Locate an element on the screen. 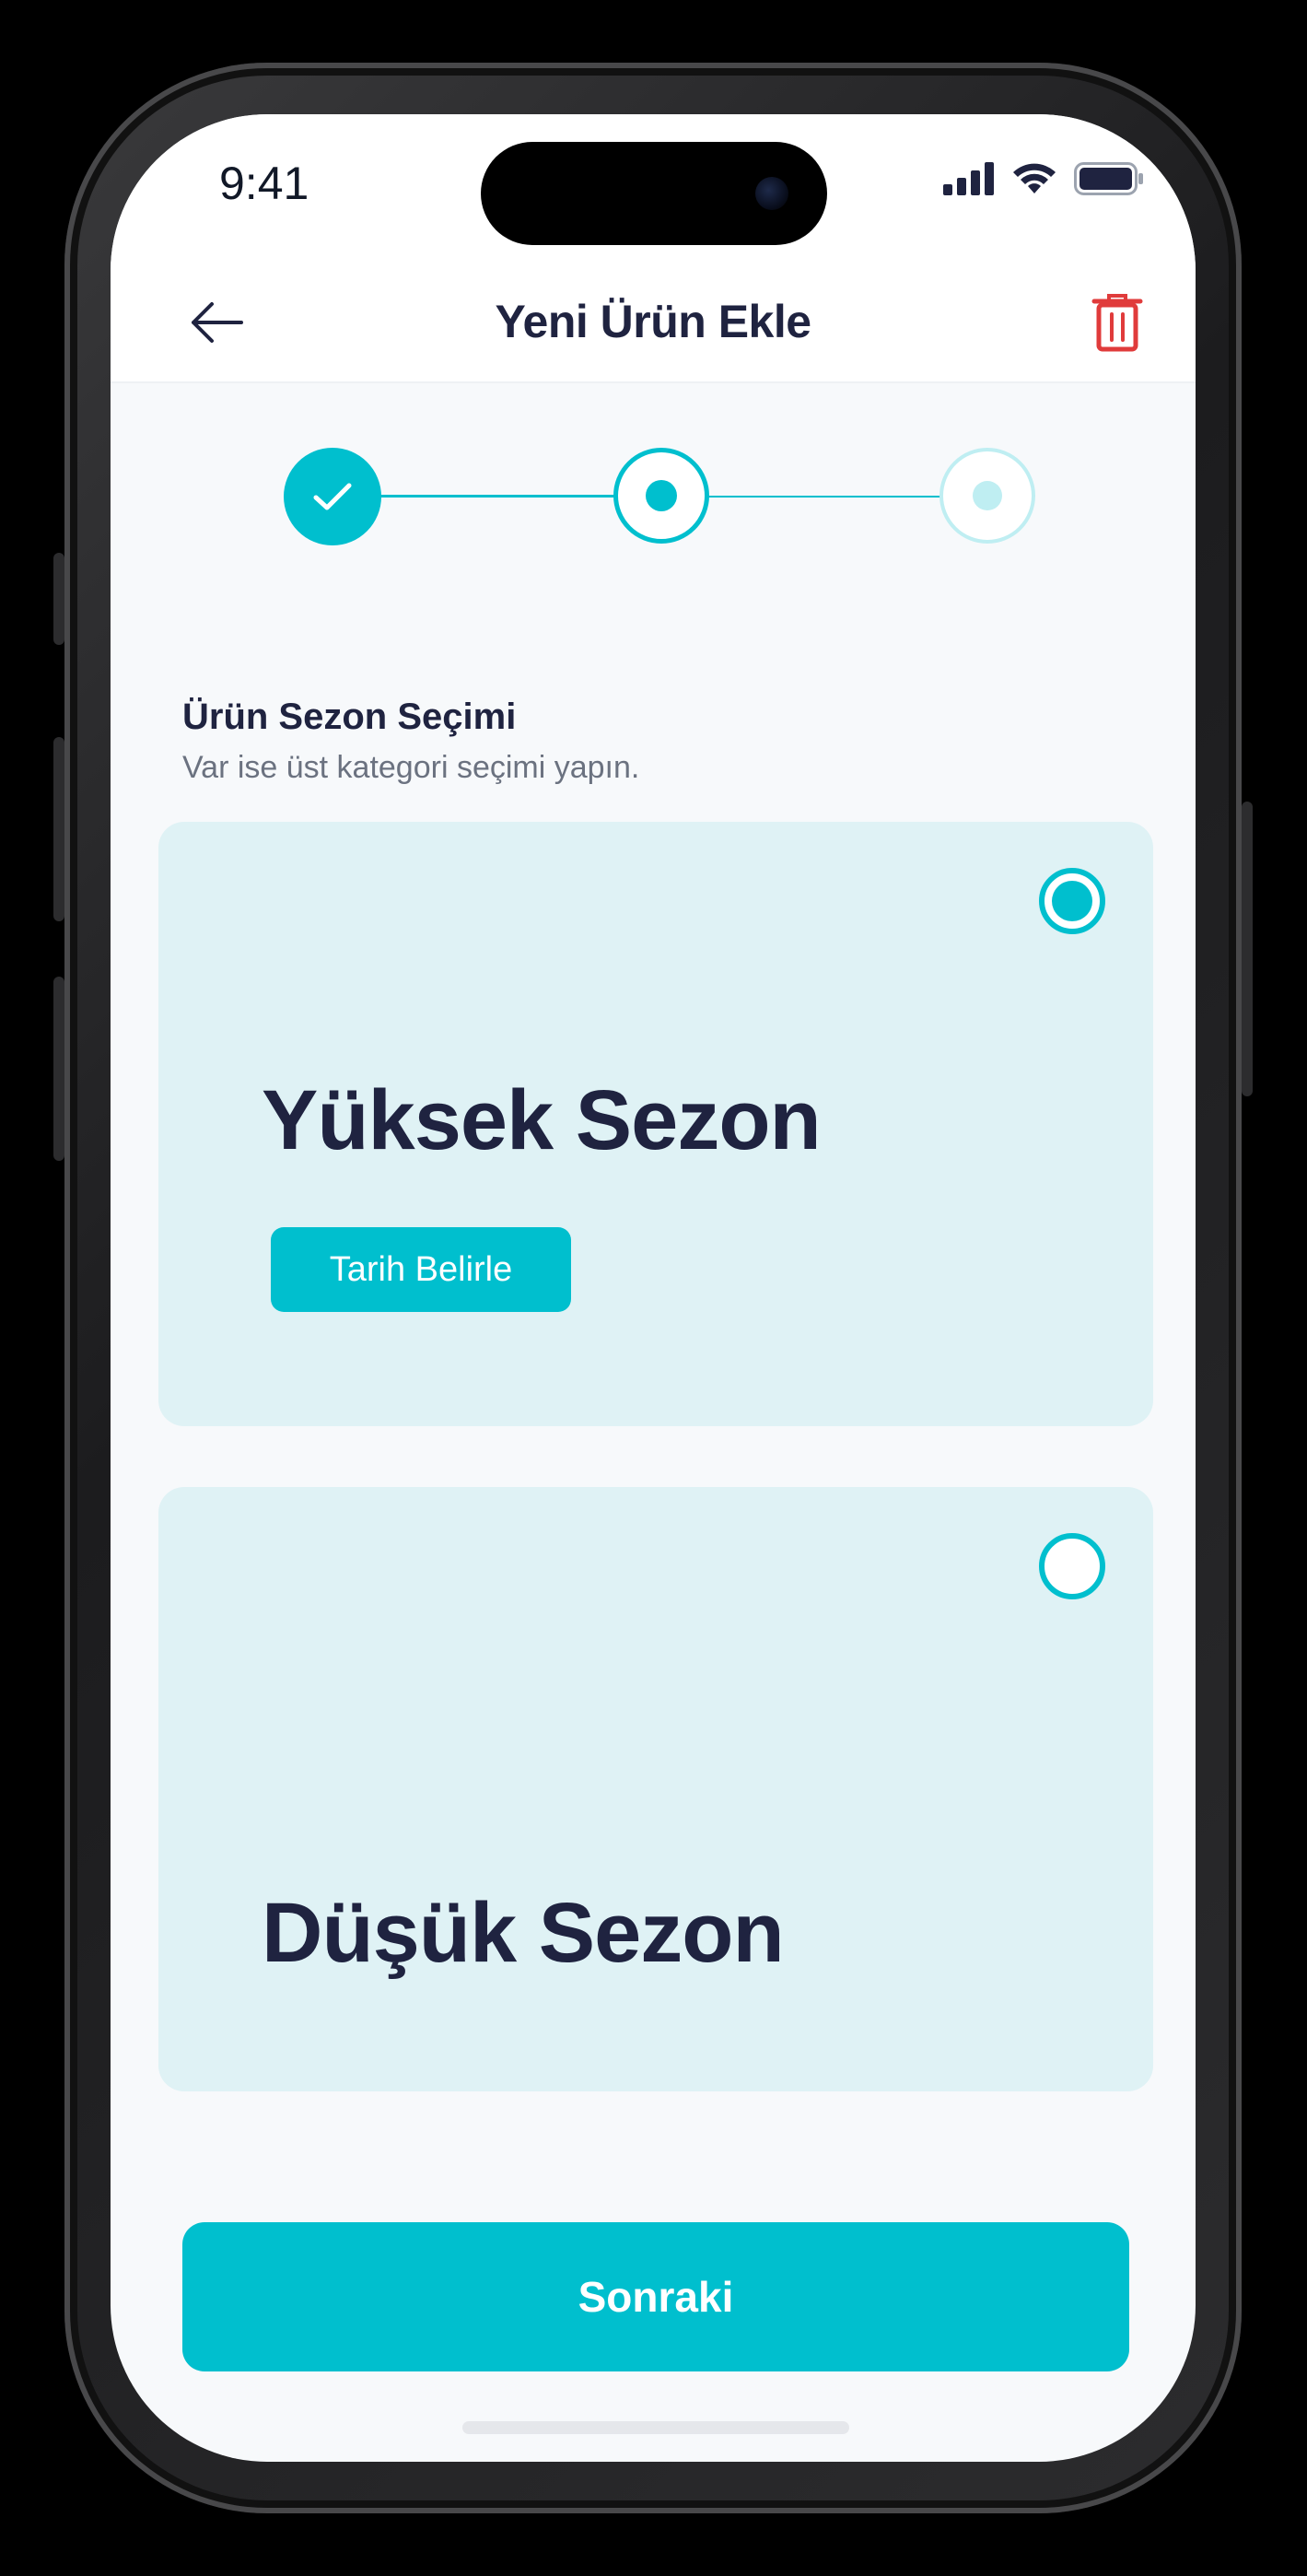 Image resolution: width=1307 pixels, height=2576 pixels. radio-dot is located at coordinates (1072, 901).